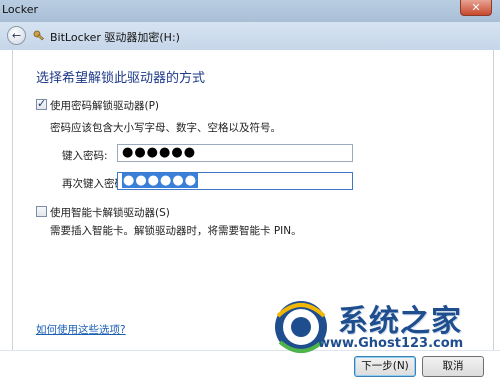 Image resolution: width=500 pixels, height=388 pixels. What do you see at coordinates (453, 366) in the screenshot?
I see `cancel-button: 取消` at bounding box center [453, 366].